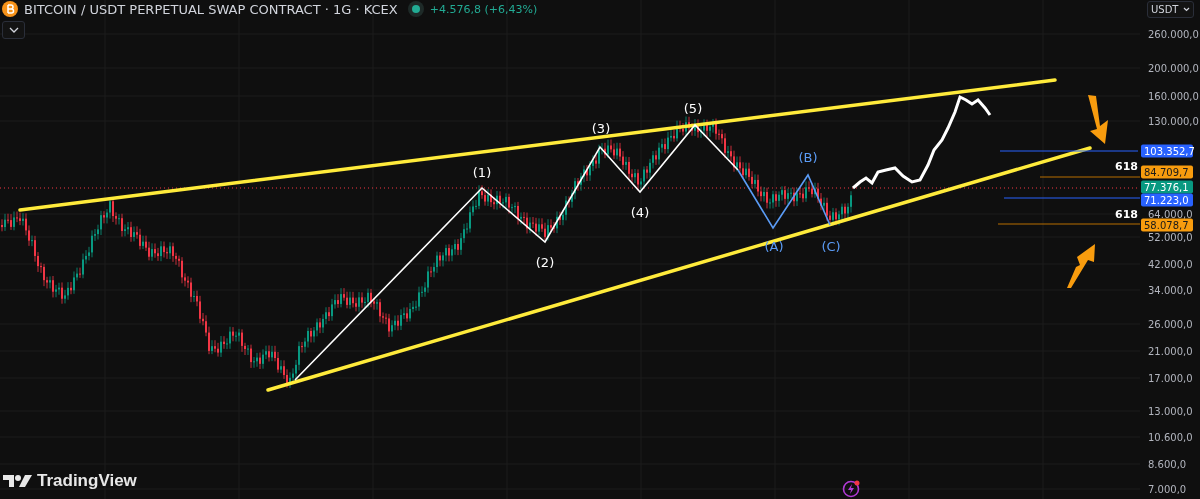 This screenshot has height=499, width=1200. Describe the element at coordinates (1170, 378) in the screenshot. I see `price-axis-label: 17.000,0` at that location.